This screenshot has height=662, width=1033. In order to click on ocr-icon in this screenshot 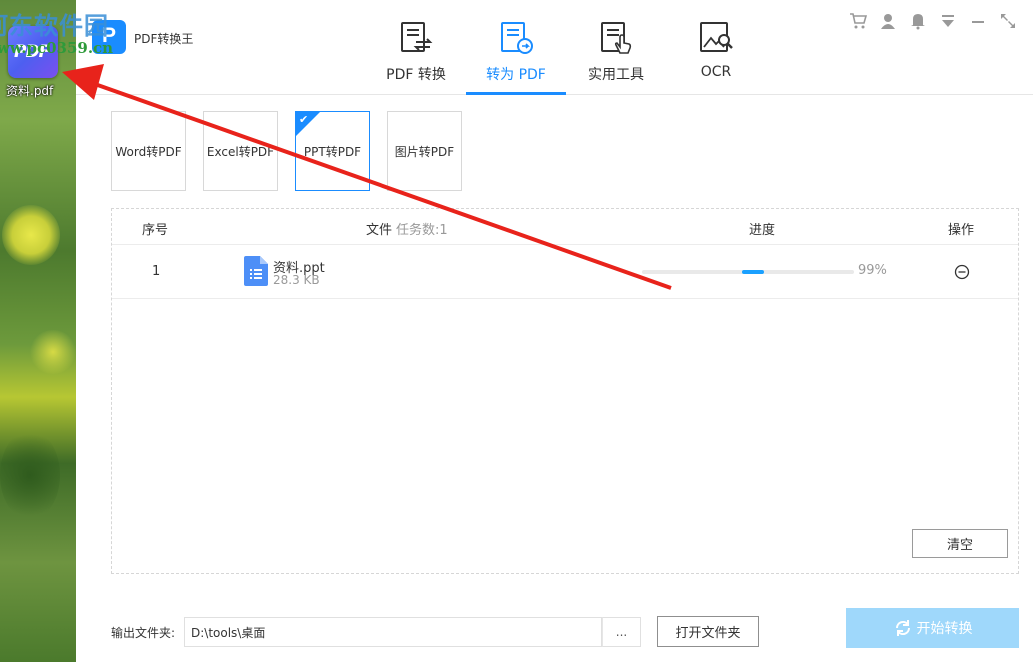, I will do `click(716, 37)`.